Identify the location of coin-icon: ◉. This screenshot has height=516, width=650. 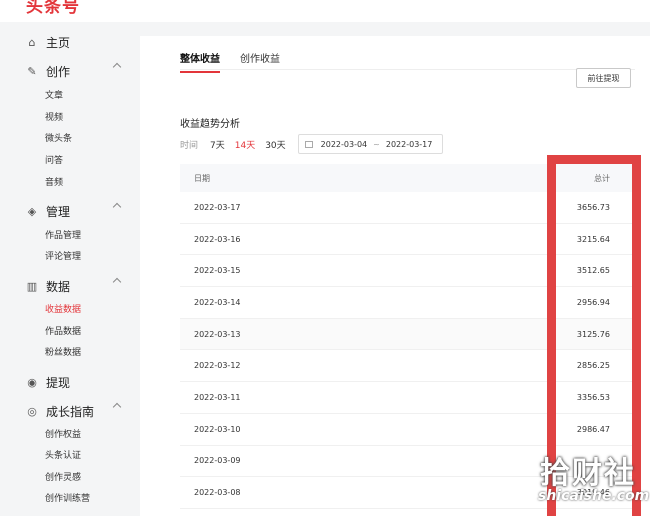
(32, 382).